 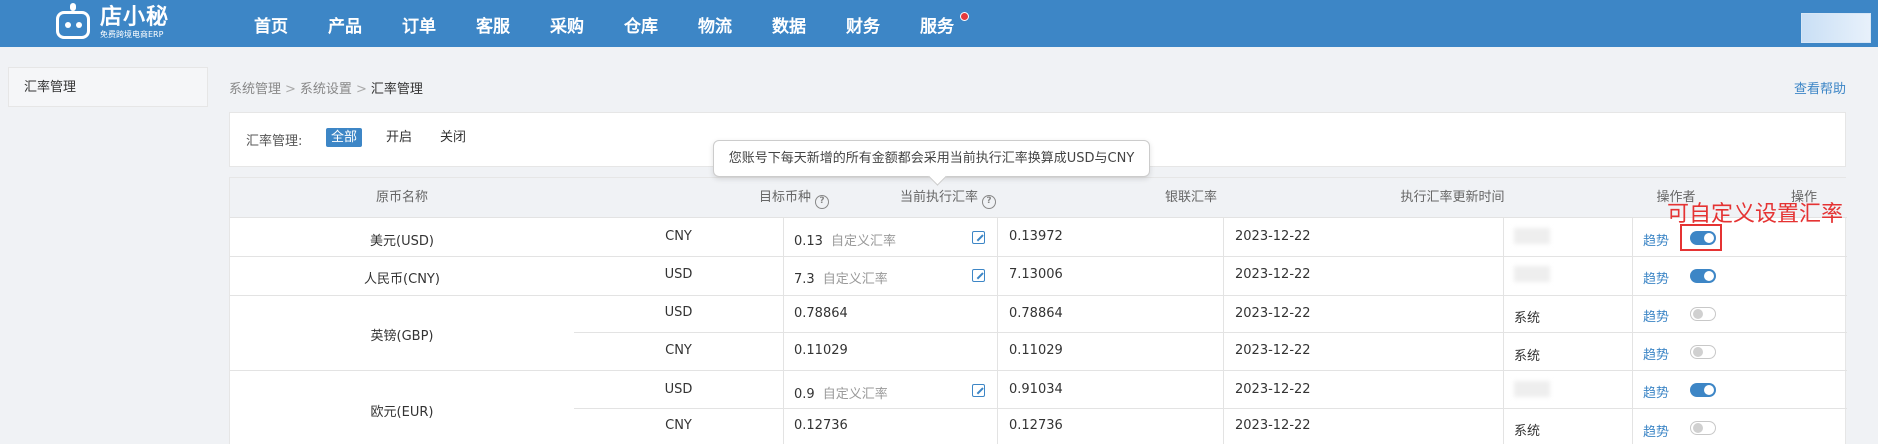 What do you see at coordinates (1036, 274) in the screenshot?
I see `cell-unionpay-rate: 7.13006` at bounding box center [1036, 274].